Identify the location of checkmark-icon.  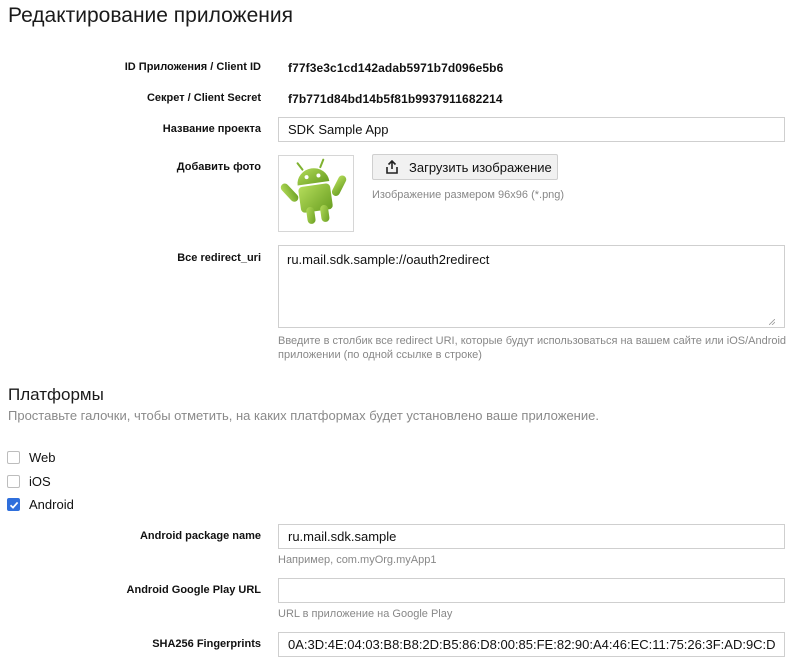
(13, 505).